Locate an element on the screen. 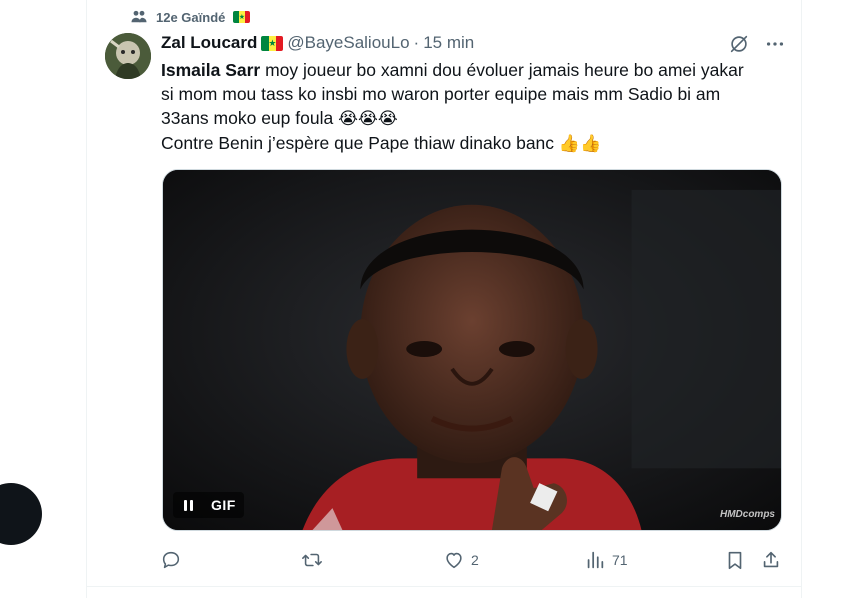  avatar-image is located at coordinates (128, 56).